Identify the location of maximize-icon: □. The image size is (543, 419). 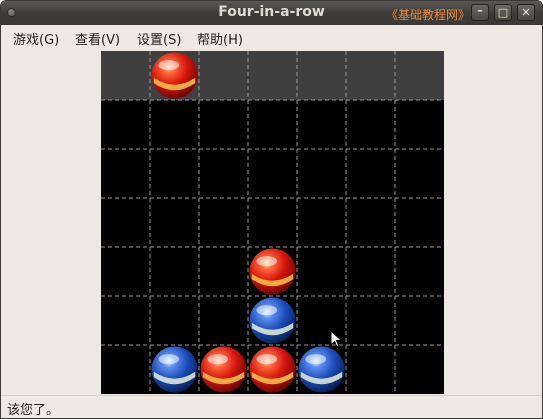
(503, 12).